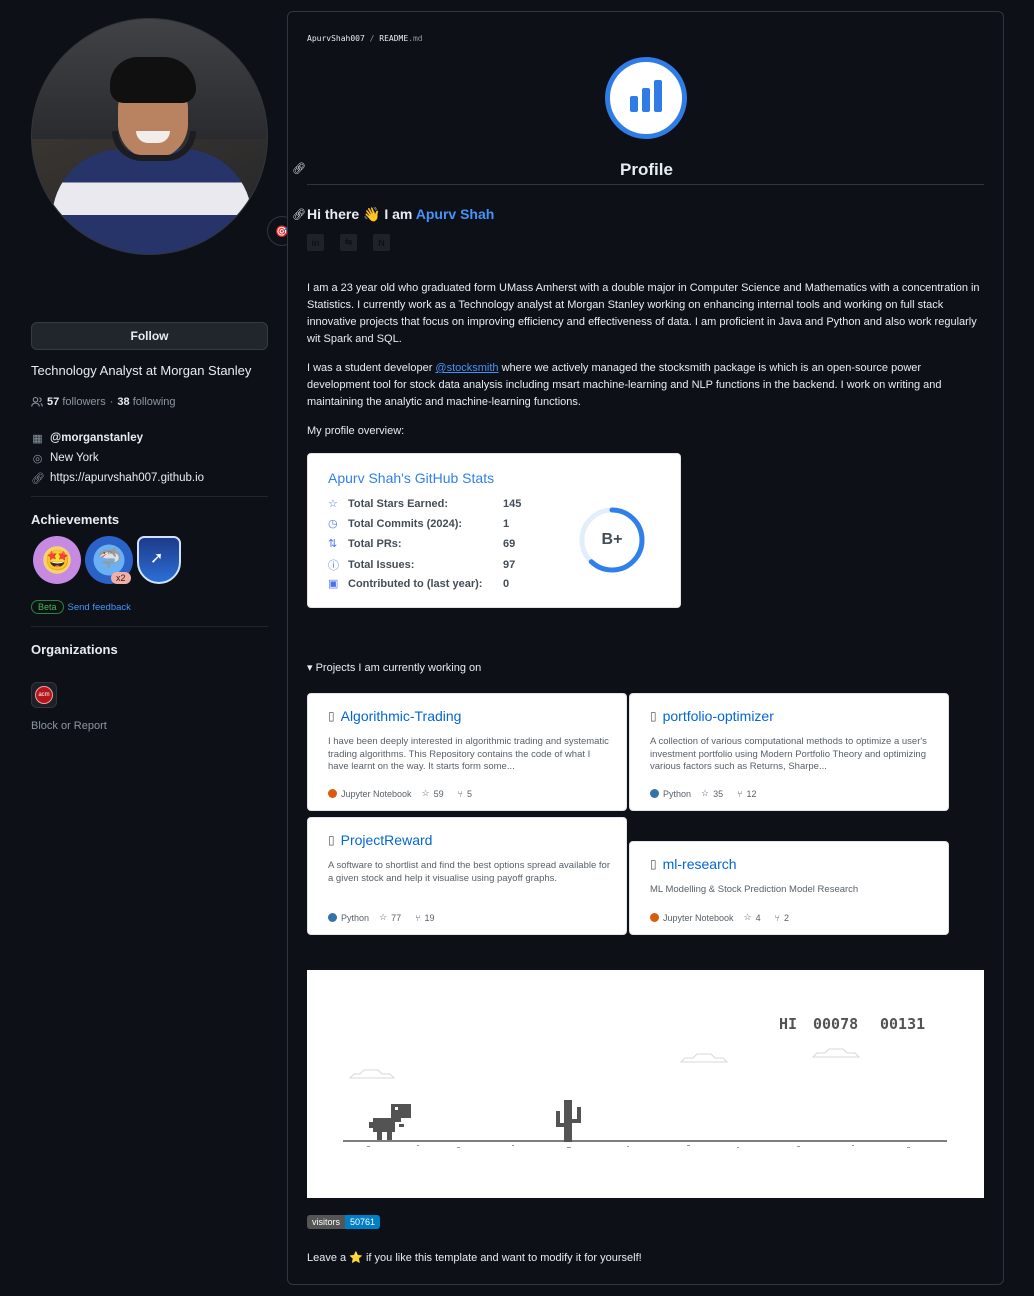  What do you see at coordinates (127, 478) in the screenshot?
I see `website-link: https://apurvshah007.github.io` at bounding box center [127, 478].